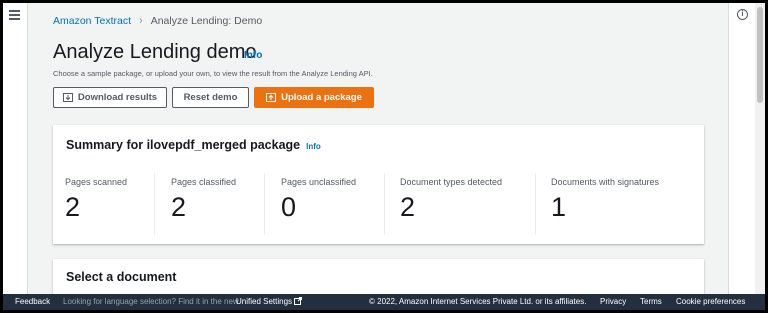  Describe the element at coordinates (271, 97) in the screenshot. I see `upload-icon` at that location.